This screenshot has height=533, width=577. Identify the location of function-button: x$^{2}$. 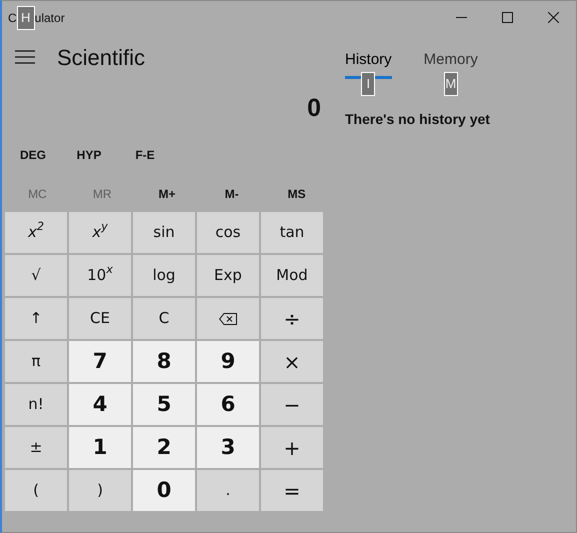
(36, 232).